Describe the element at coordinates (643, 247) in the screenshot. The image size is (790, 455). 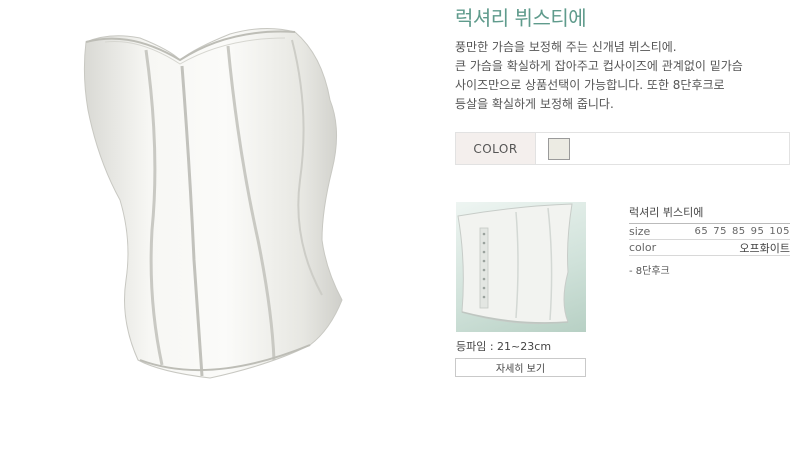
I see `spec-color-key: color` at that location.